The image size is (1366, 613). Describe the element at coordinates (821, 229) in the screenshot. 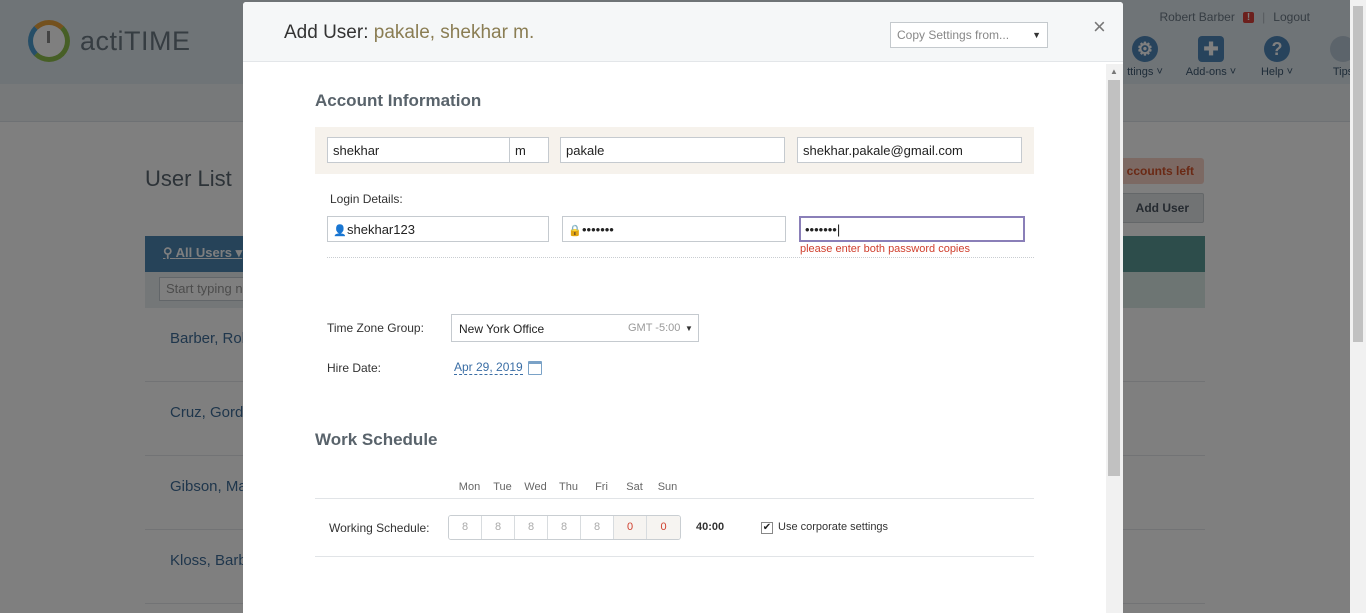

I see `password-confirm-value: •••••••` at that location.